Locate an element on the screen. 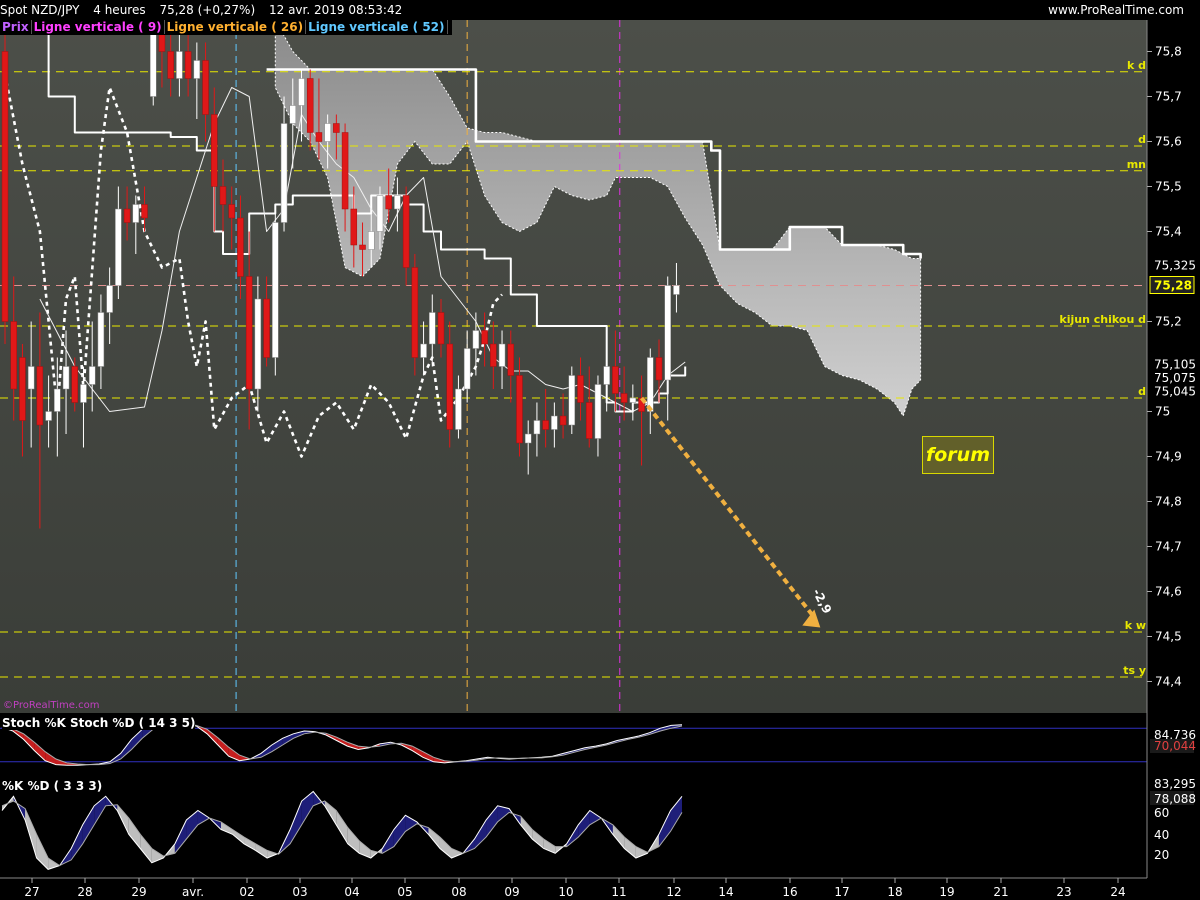 The height and width of the screenshot is (900, 1200). x-tick-label: avr. is located at coordinates (193, 892).